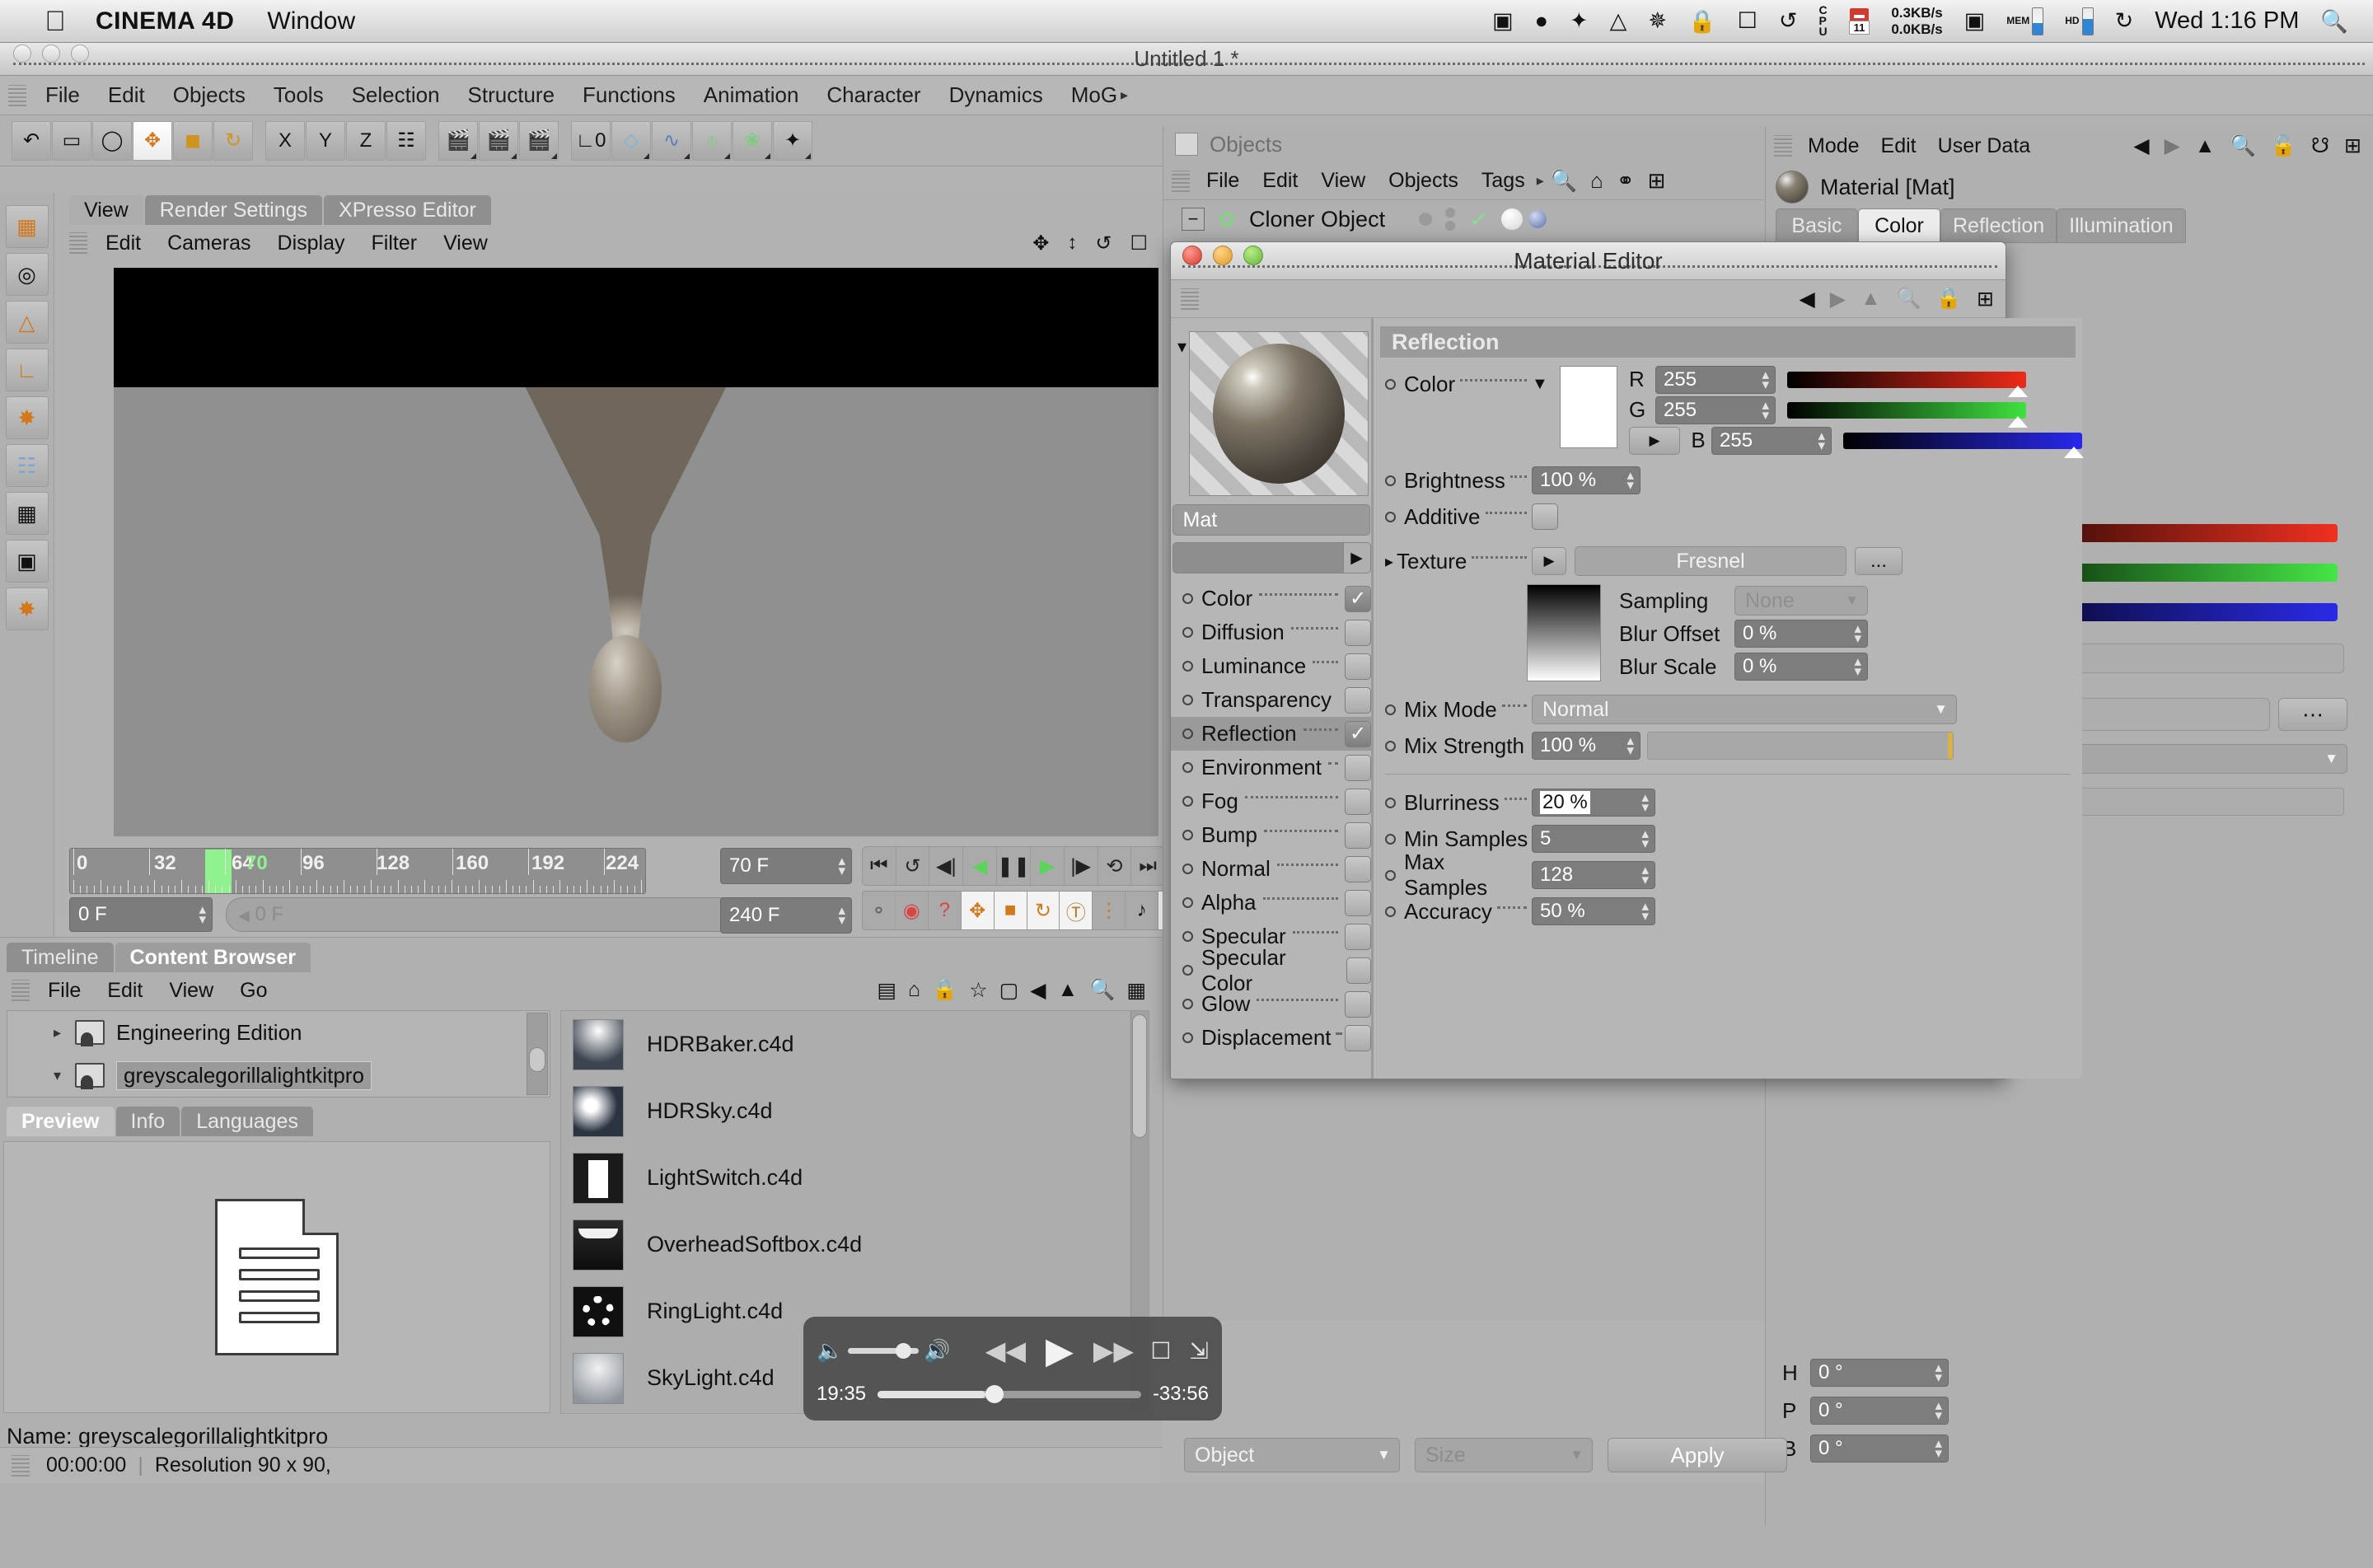 The height and width of the screenshot is (1568, 2373). What do you see at coordinates (1728, 802) in the screenshot?
I see `blurriness-row: Blurriness 20 % ▴ ▾` at bounding box center [1728, 802].